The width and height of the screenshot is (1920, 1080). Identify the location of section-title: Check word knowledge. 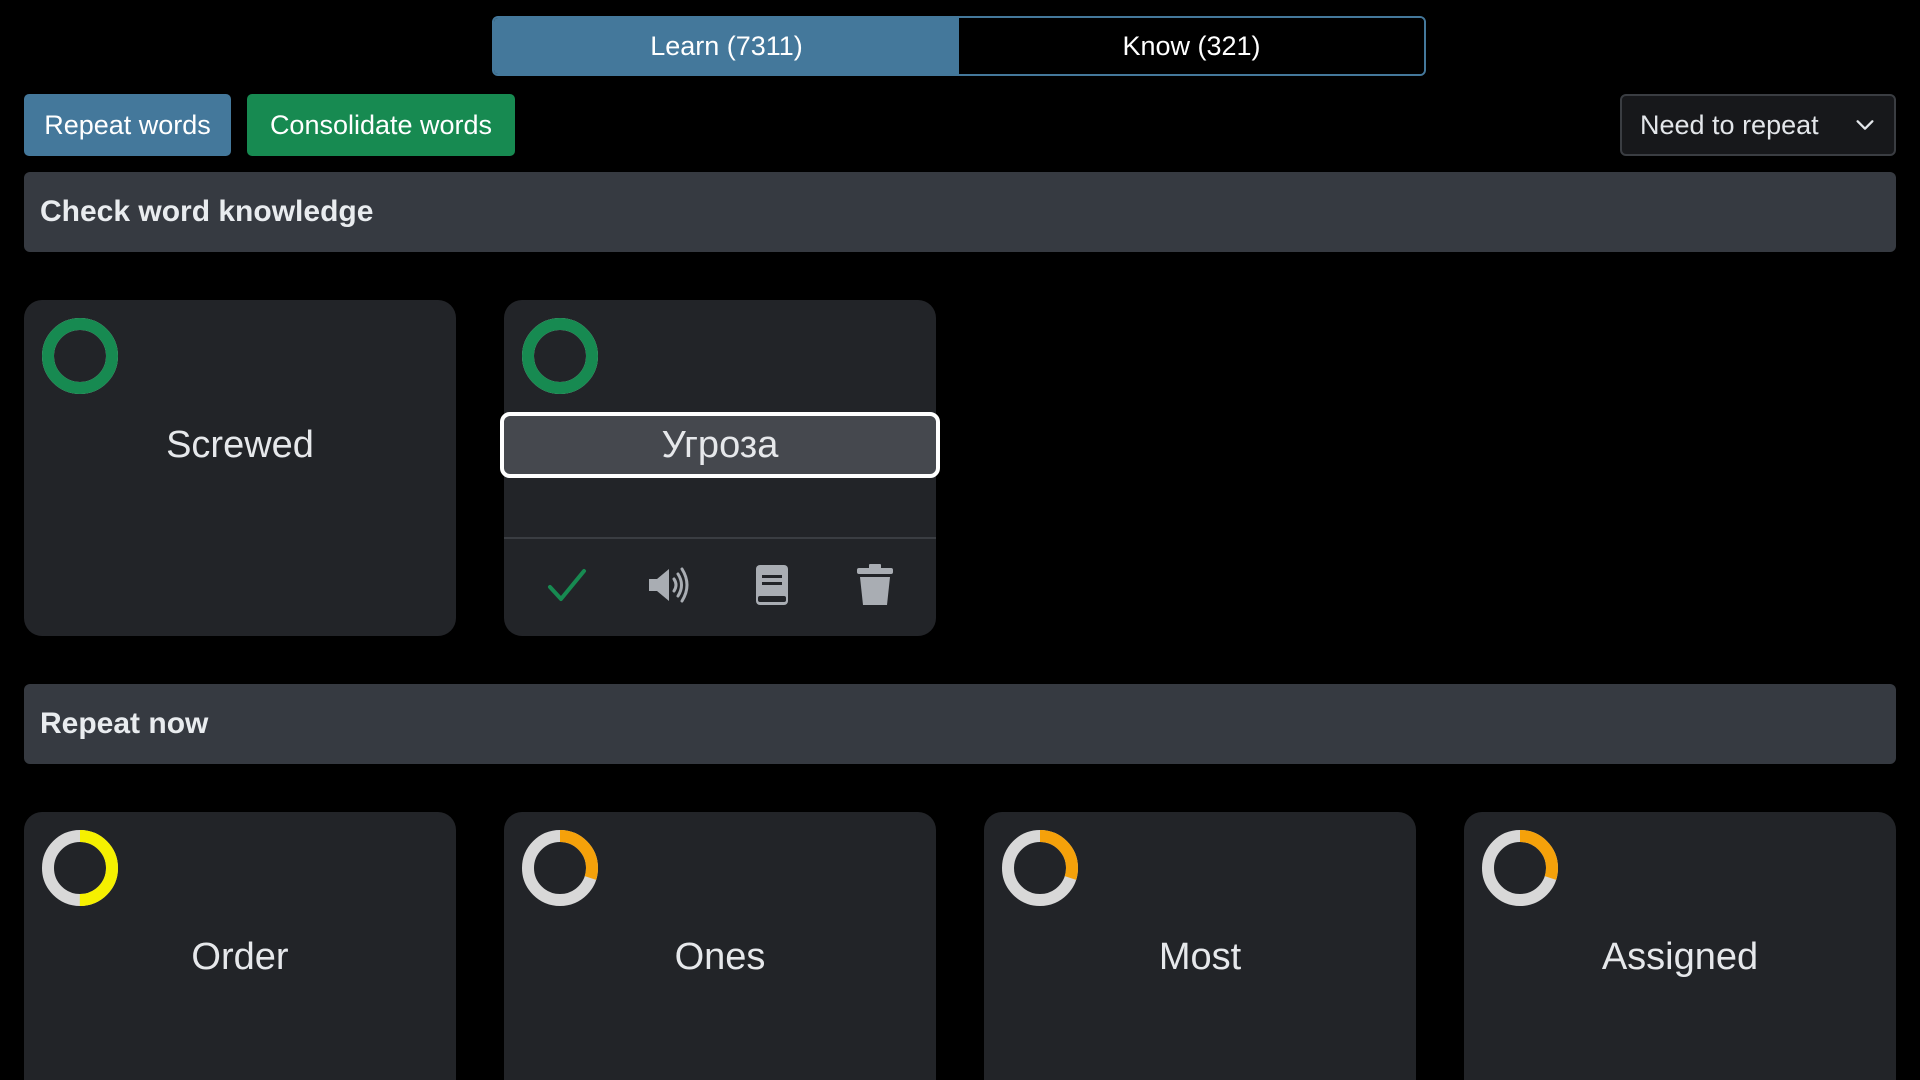
(207, 211).